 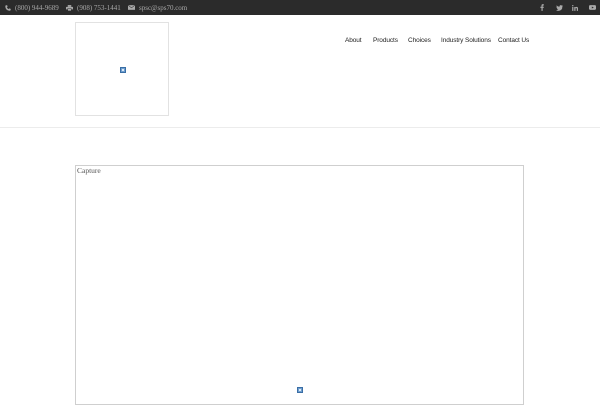 What do you see at coordinates (8, 7) in the screenshot?
I see `phone-icon` at bounding box center [8, 7].